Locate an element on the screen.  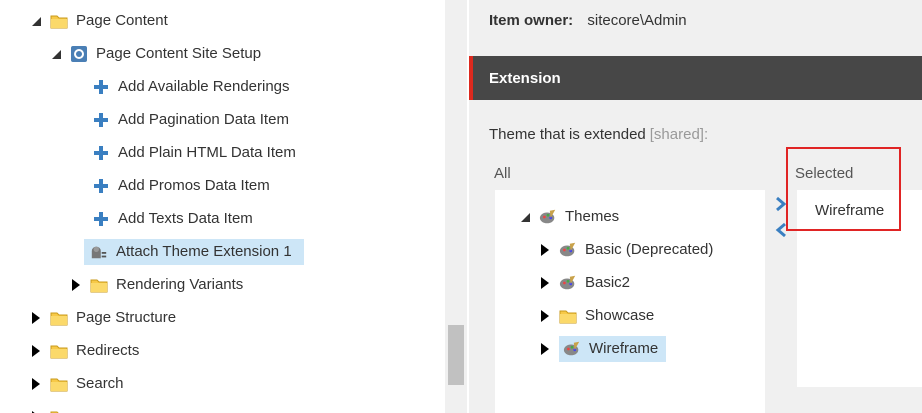
shared-marker: [shared]: is located at coordinates (679, 134).